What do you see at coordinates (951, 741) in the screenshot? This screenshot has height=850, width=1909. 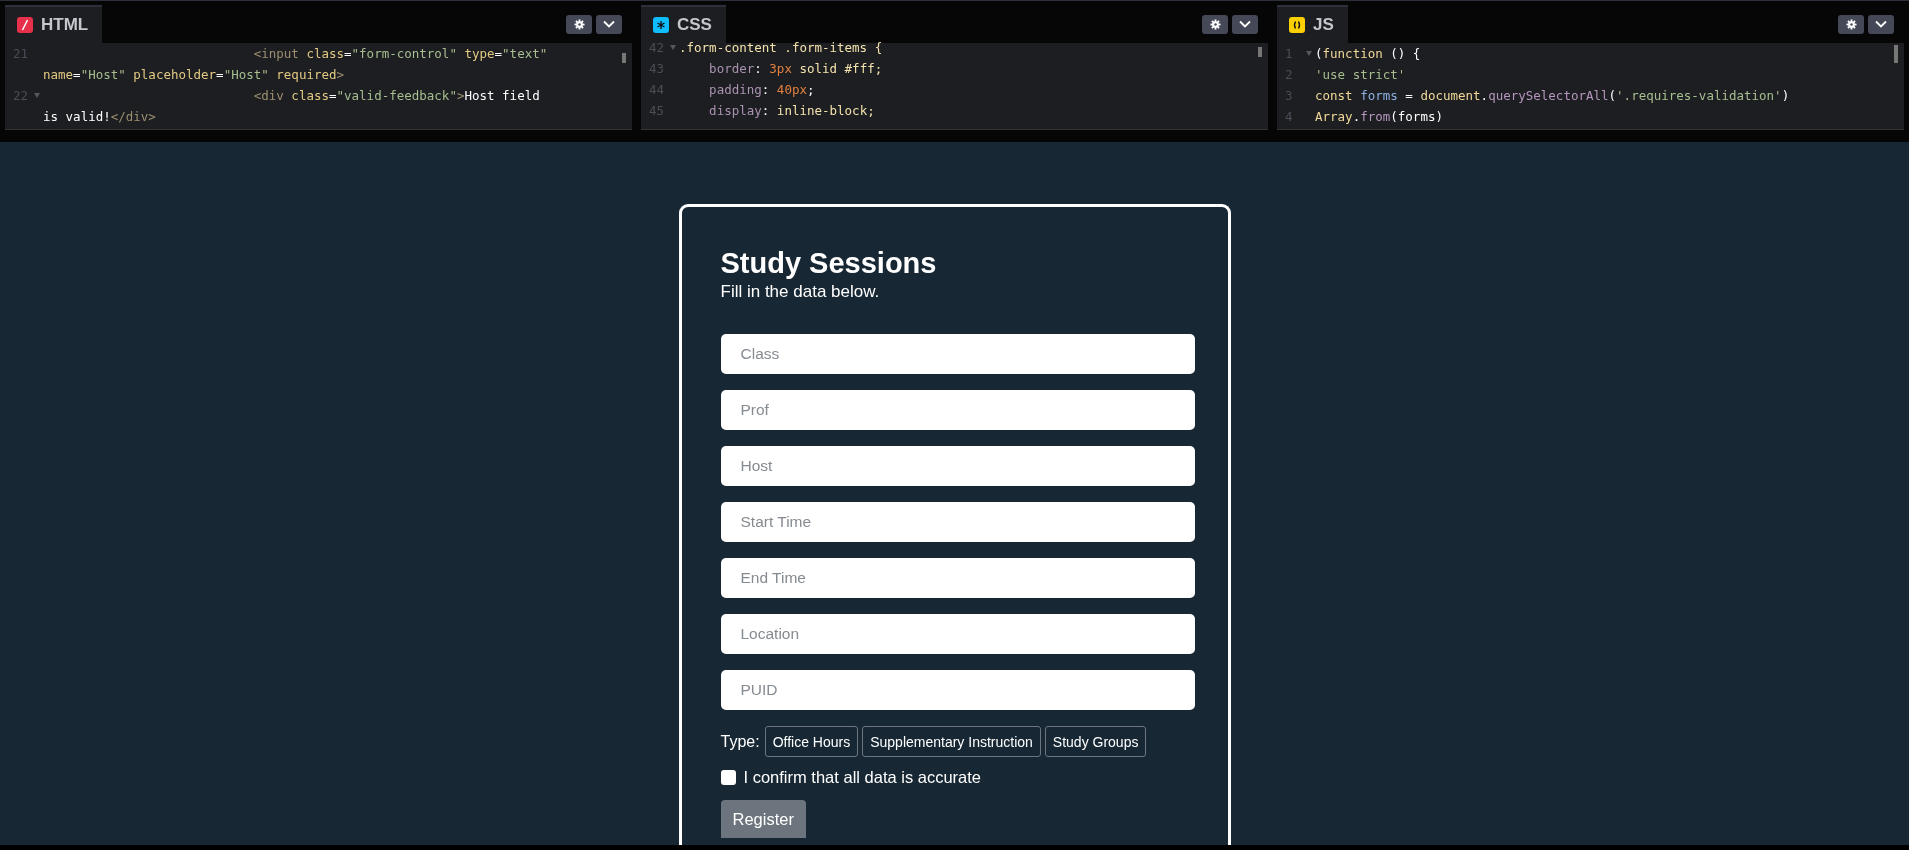 I see `type-option-button: Supplementary Instruction` at bounding box center [951, 741].